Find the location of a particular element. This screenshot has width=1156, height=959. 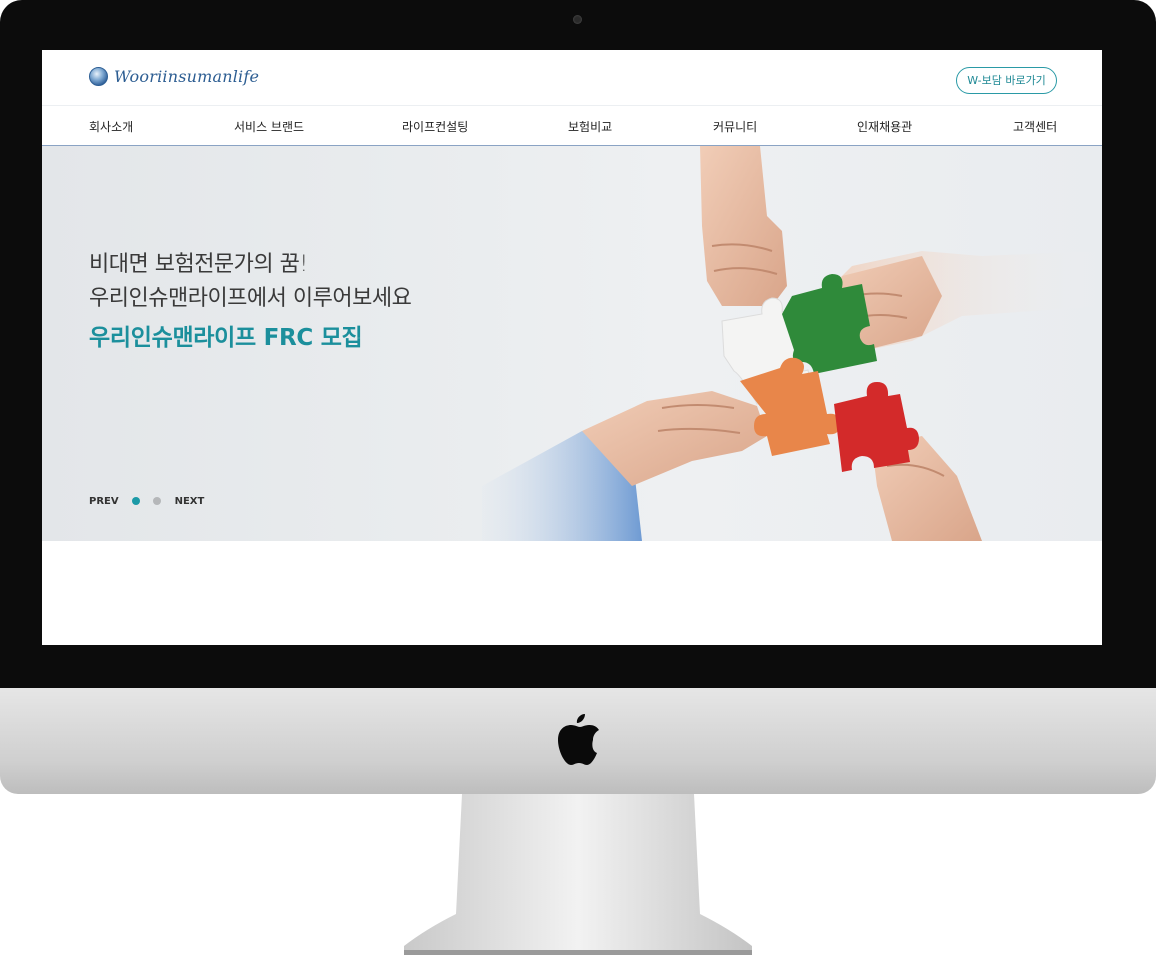

nav-item-community: 커뮤니티 is located at coordinates (735, 126).